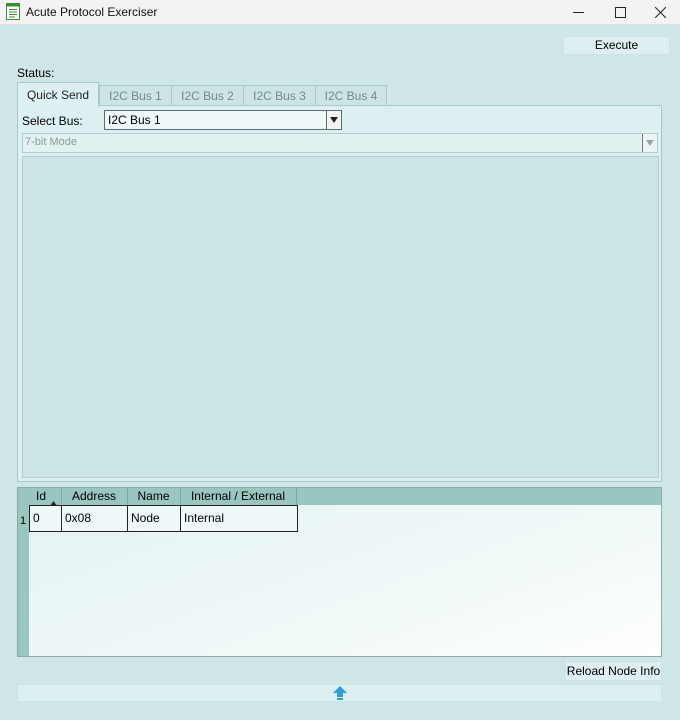 The image size is (680, 720). Describe the element at coordinates (207, 95) in the screenshot. I see `tab-i2c-bus-2: I2C Bus 2` at that location.